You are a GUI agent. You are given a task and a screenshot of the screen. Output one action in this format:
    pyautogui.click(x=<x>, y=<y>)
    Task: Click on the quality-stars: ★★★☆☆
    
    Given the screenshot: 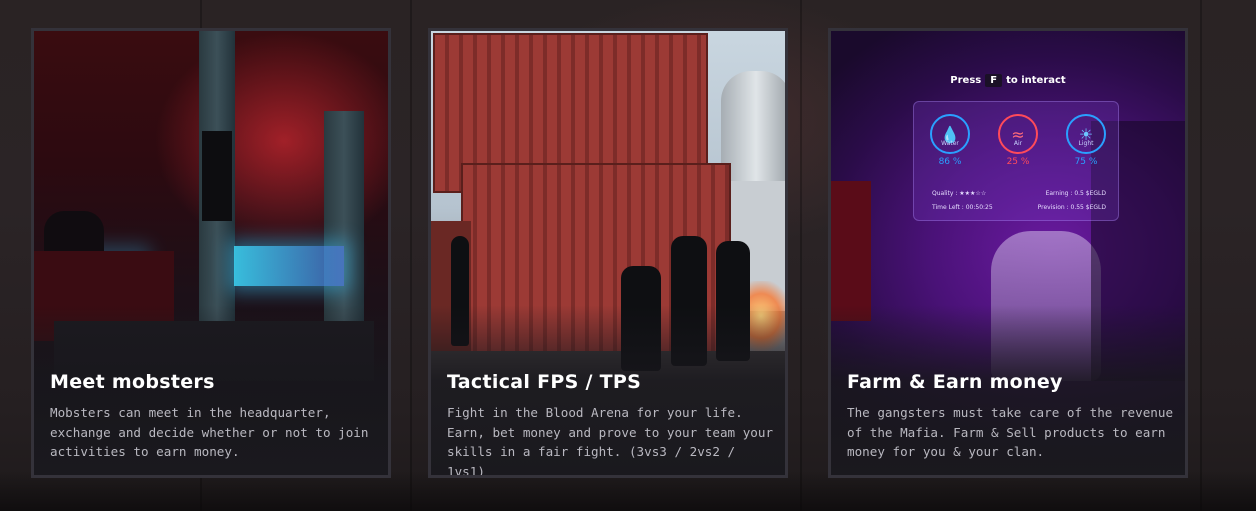 What is the action you would take?
    pyautogui.click(x=973, y=193)
    